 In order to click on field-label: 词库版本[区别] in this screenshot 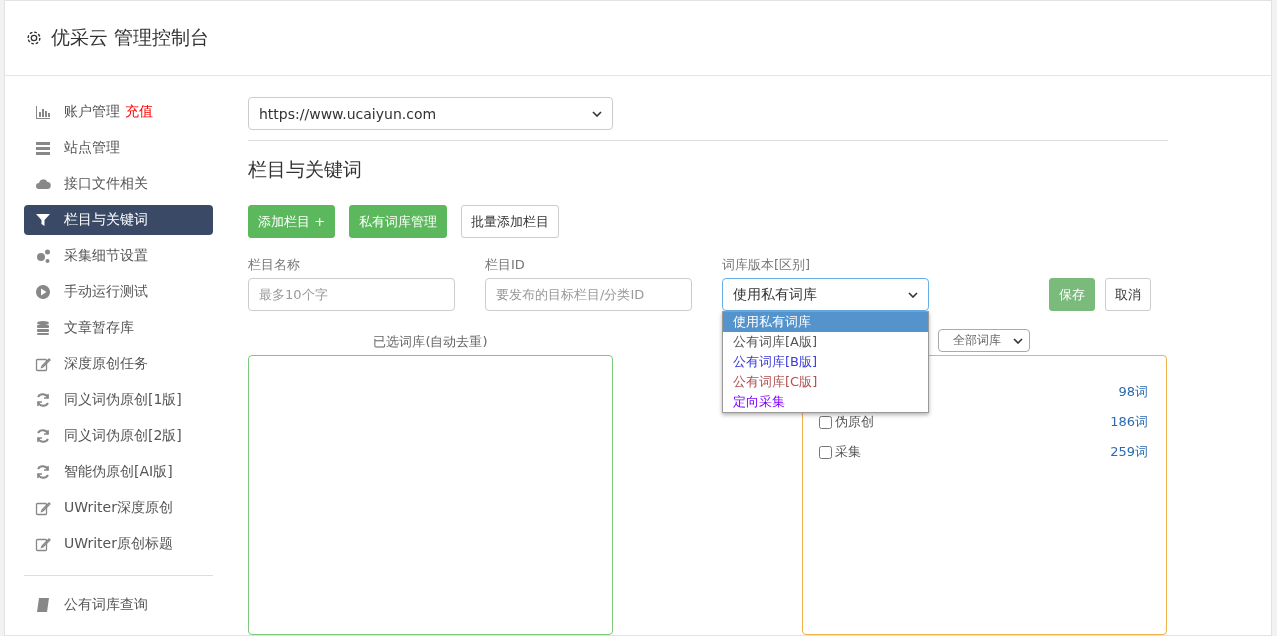, I will do `click(767, 265)`.